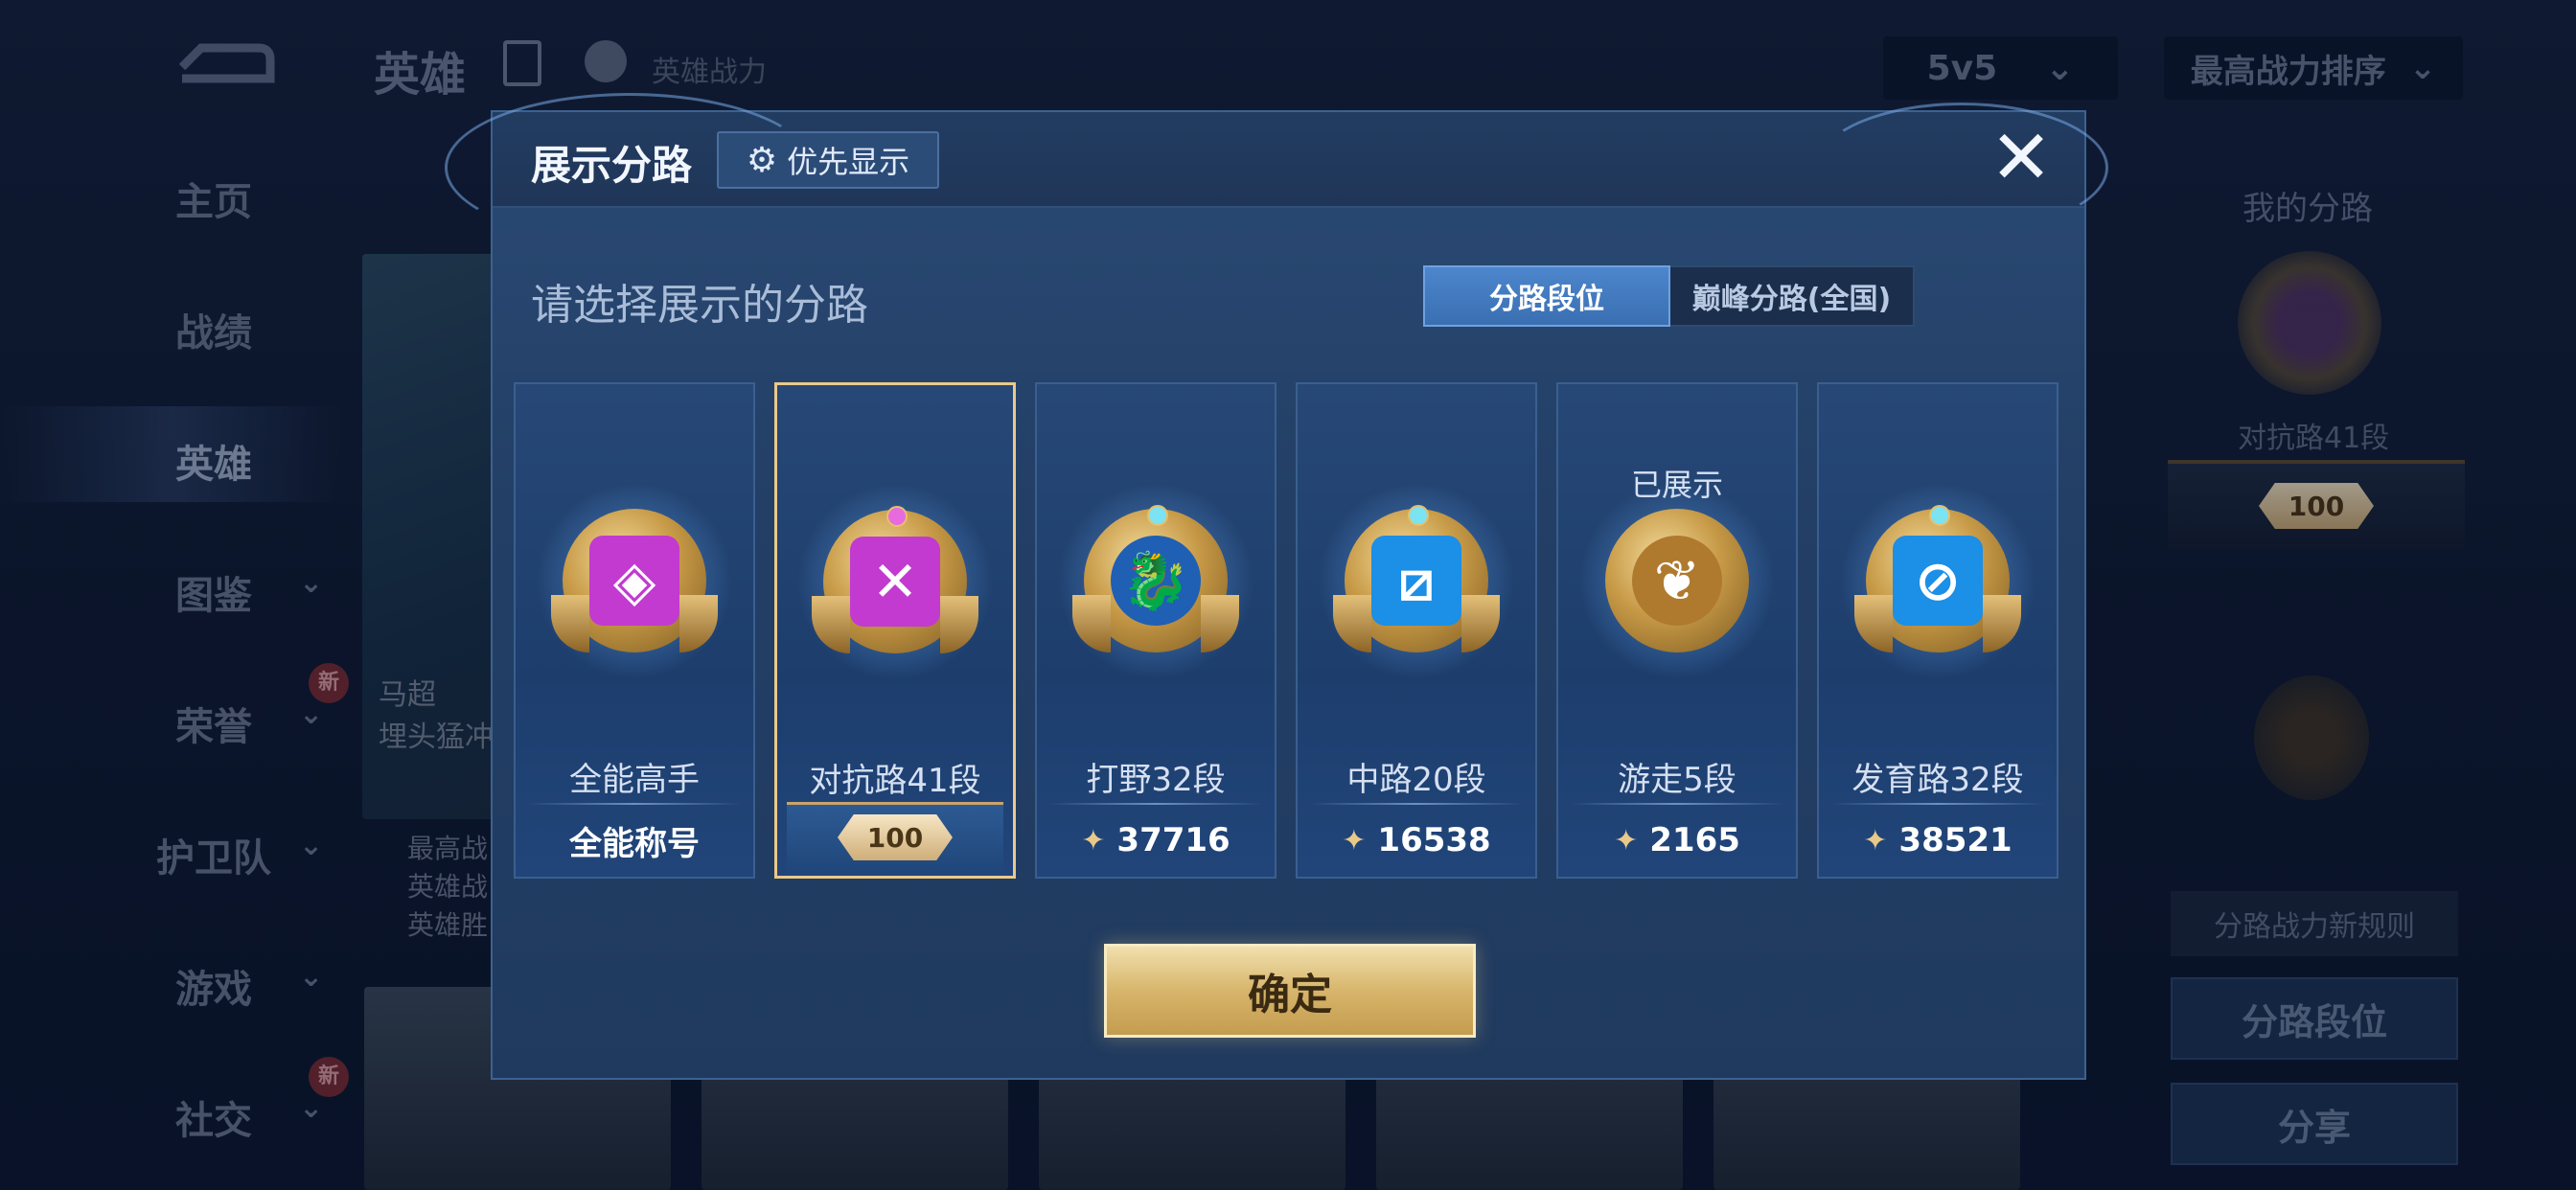 Image resolution: width=2576 pixels, height=1190 pixels. I want to click on confirm-button: 确定, so click(1290, 991).